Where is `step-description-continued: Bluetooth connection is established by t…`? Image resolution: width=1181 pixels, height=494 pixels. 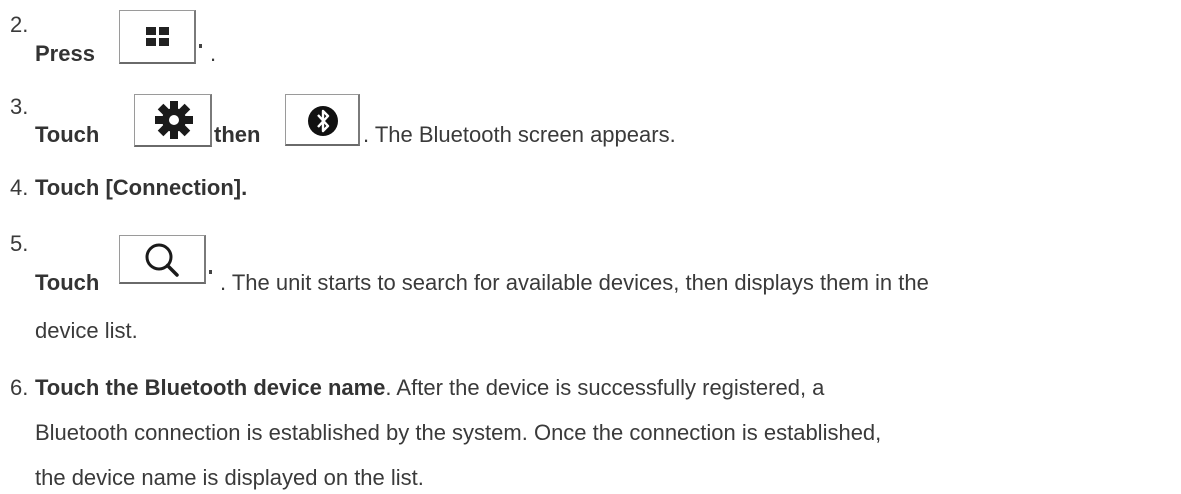
step-description-continued: Bluetooth connection is established by t… is located at coordinates (458, 432).